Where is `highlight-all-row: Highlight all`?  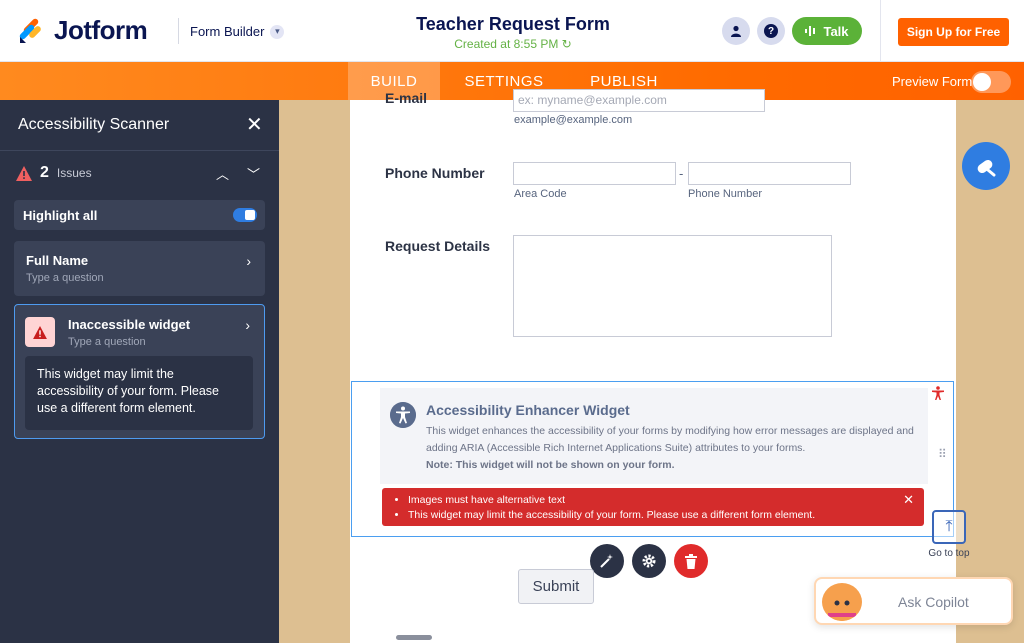
highlight-all-row: Highlight all is located at coordinates (139, 215).